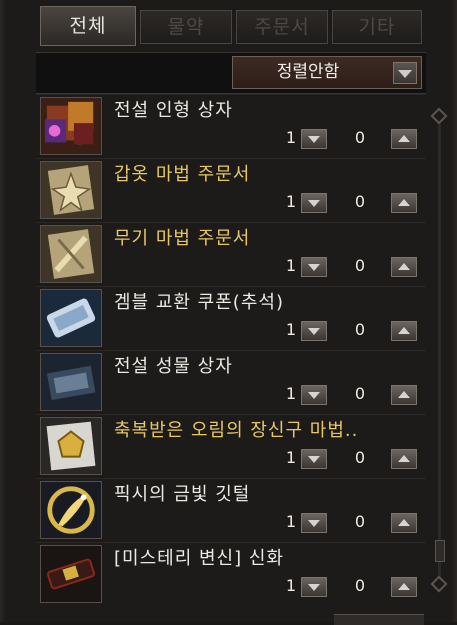 This screenshot has width=457, height=625. Describe the element at coordinates (231, 189) in the screenshot. I see `list-item: 갑옷 마법 주문서 1 0` at that location.